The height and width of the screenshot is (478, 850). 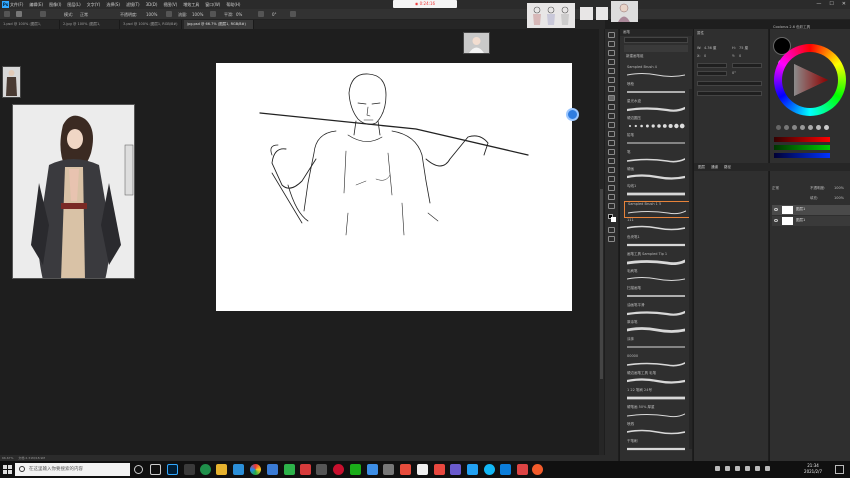 What do you see at coordinates (657, 379) in the screenshot?
I see `brush-preset-item: 硬边画笔工具 毛笔` at bounding box center [657, 379].